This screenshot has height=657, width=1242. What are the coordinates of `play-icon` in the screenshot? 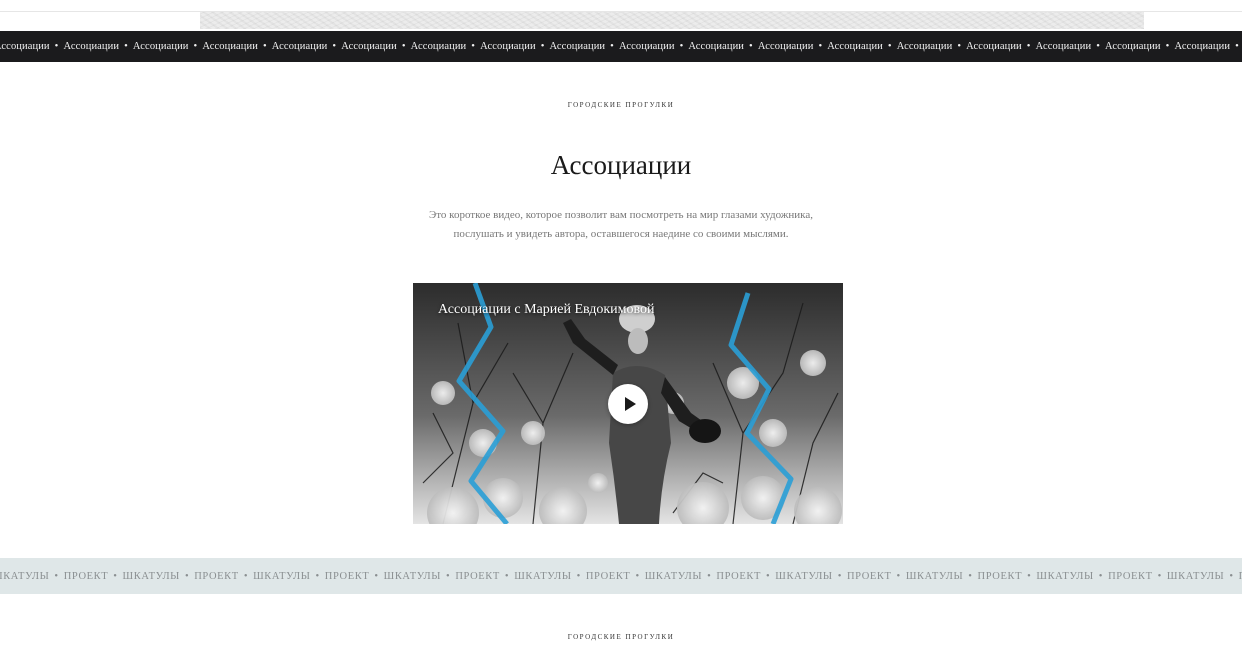 It's located at (630, 404).